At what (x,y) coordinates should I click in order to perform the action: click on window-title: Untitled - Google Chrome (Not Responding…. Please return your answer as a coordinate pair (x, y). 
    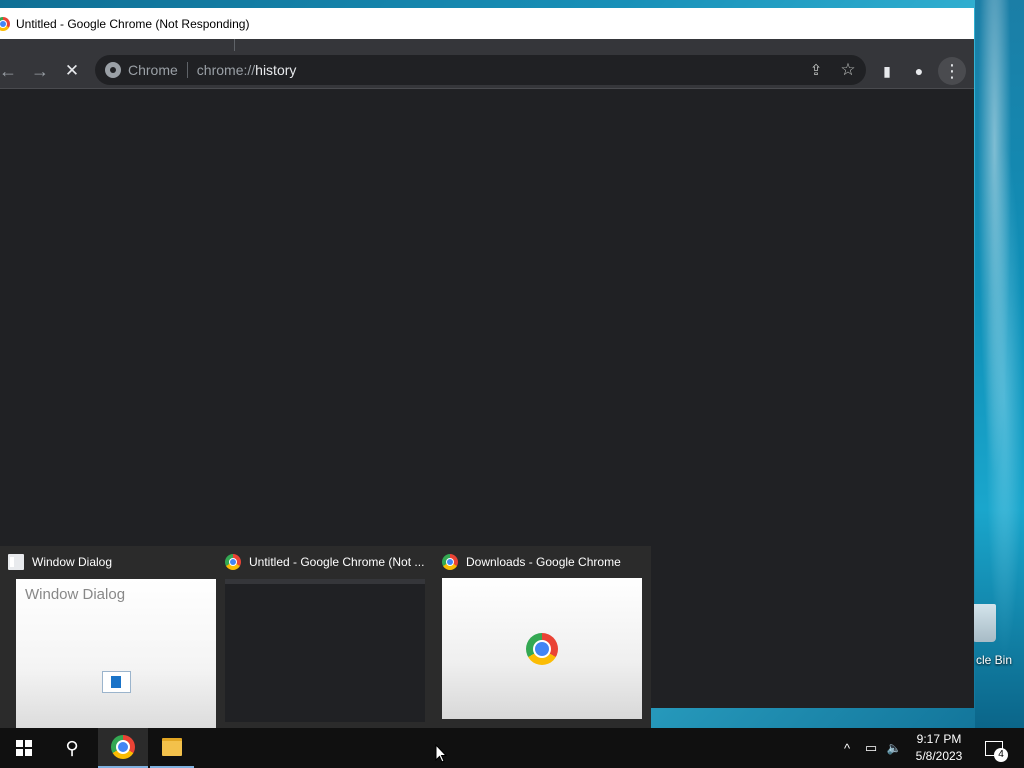
    Looking at the image, I should click on (133, 23).